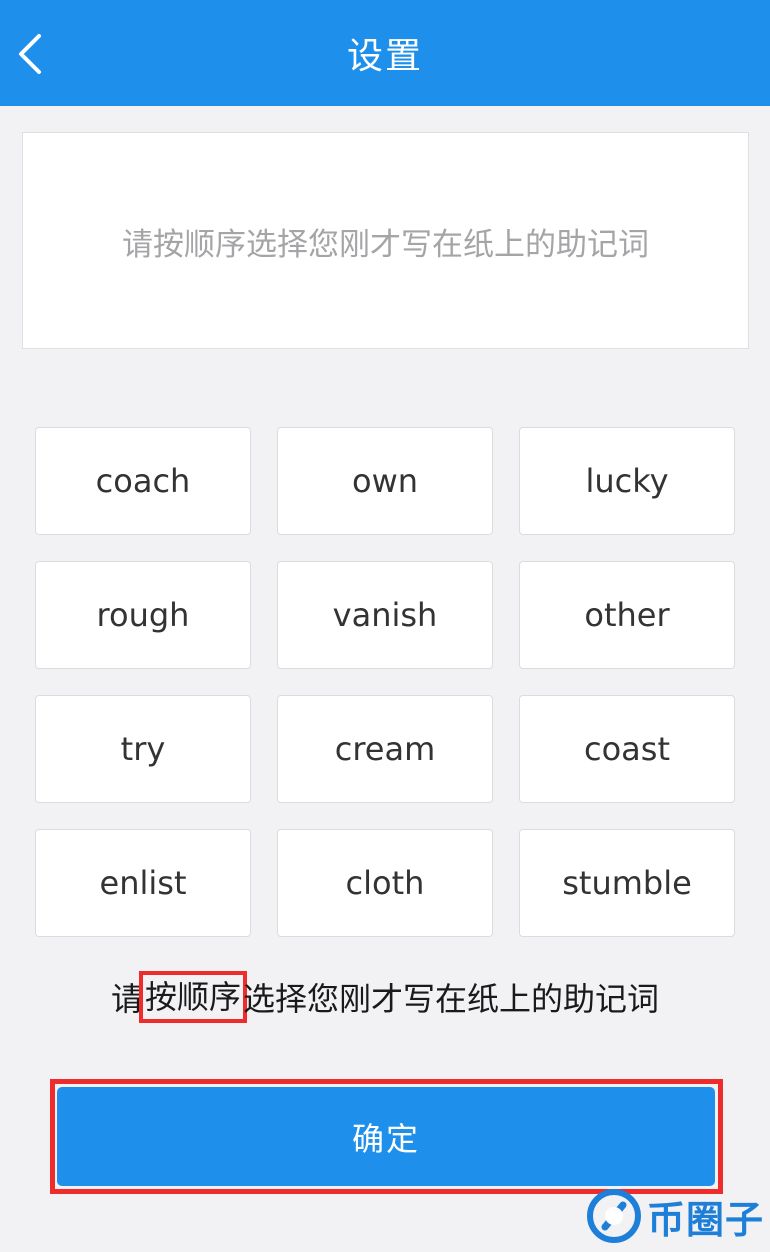  What do you see at coordinates (627, 481) in the screenshot?
I see `word-button: lucky` at bounding box center [627, 481].